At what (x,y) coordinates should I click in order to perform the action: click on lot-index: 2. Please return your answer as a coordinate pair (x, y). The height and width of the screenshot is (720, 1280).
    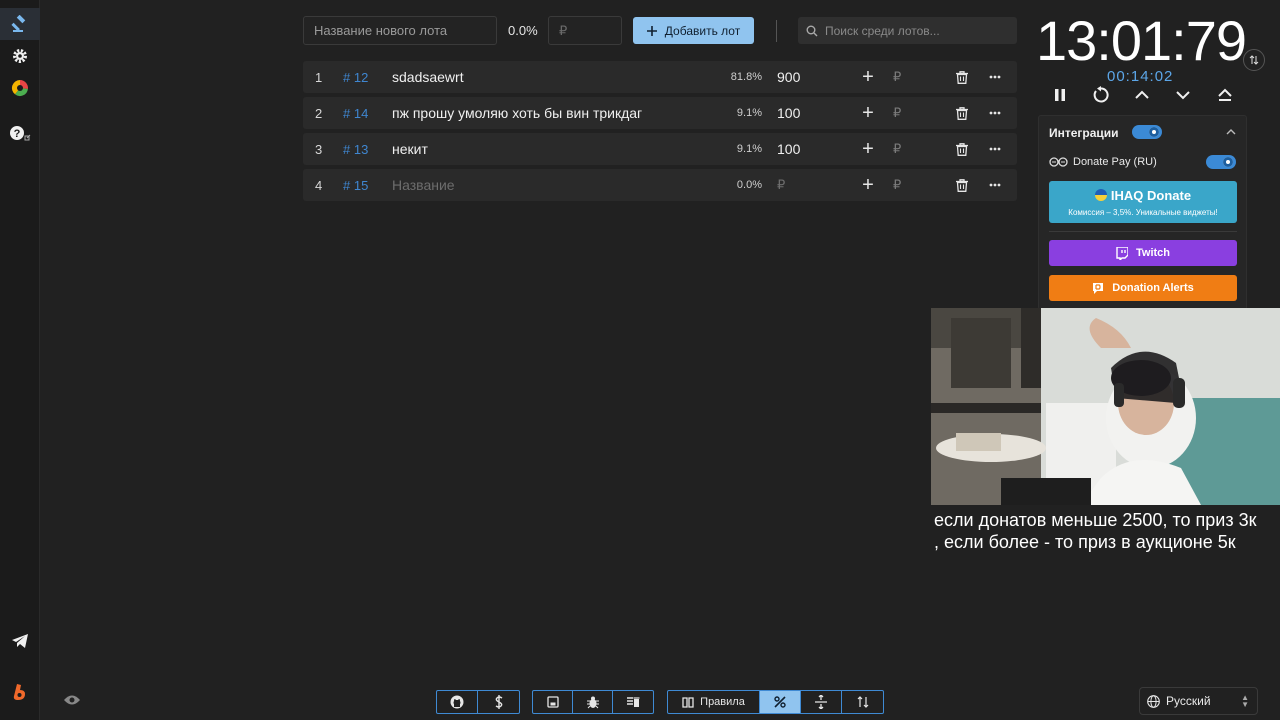
    Looking at the image, I should click on (319, 113).